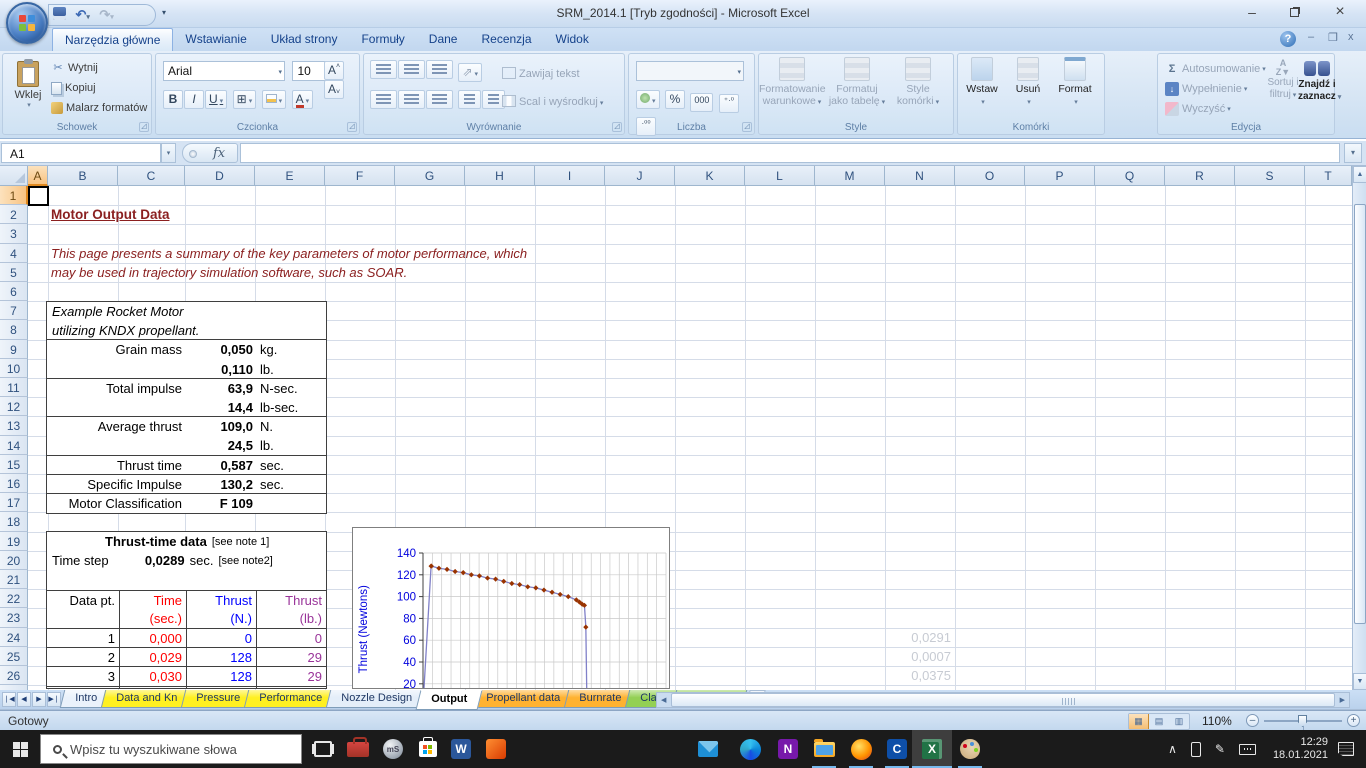 Image resolution: width=1366 pixels, height=768 pixels. Describe the element at coordinates (1353, 720) in the screenshot. I see `zoom-in-icon: +` at that location.